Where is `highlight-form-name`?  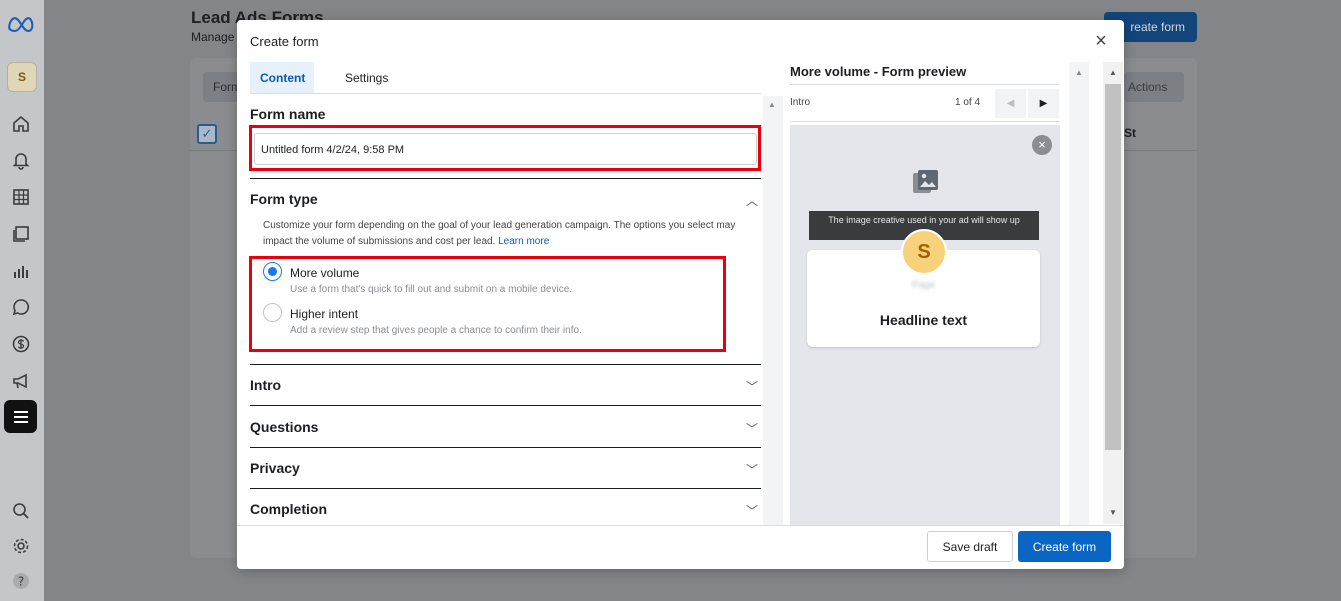
highlight-form-name is located at coordinates (505, 148).